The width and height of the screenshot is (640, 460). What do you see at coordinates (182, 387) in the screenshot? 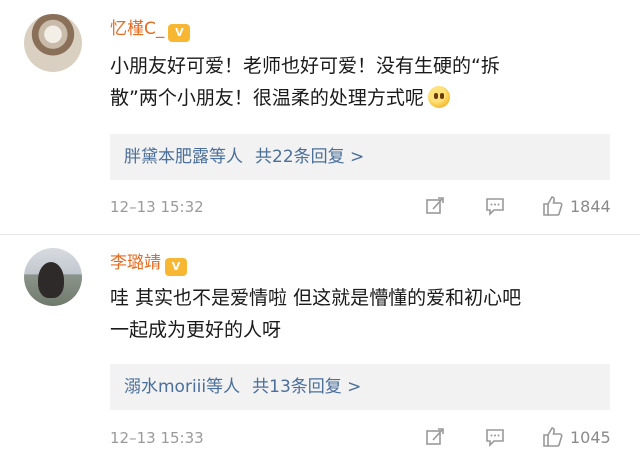
I see `replies-users: 溺水moriii等人` at bounding box center [182, 387].